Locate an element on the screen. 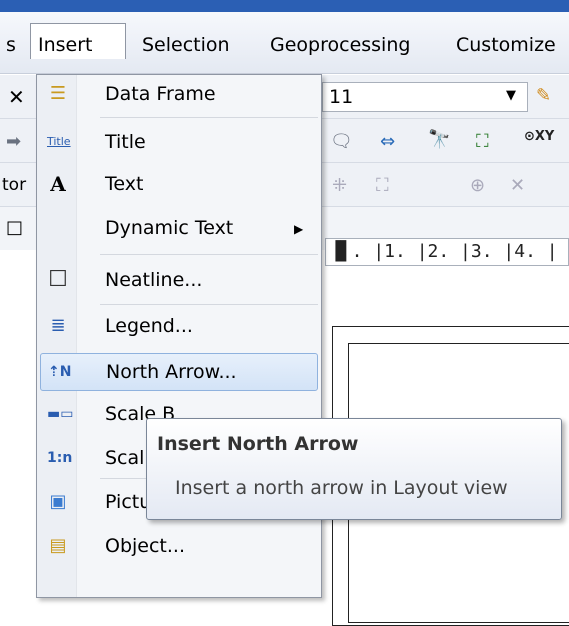 This screenshot has width=569, height=626. scale-combo: 11 is located at coordinates (425, 97).